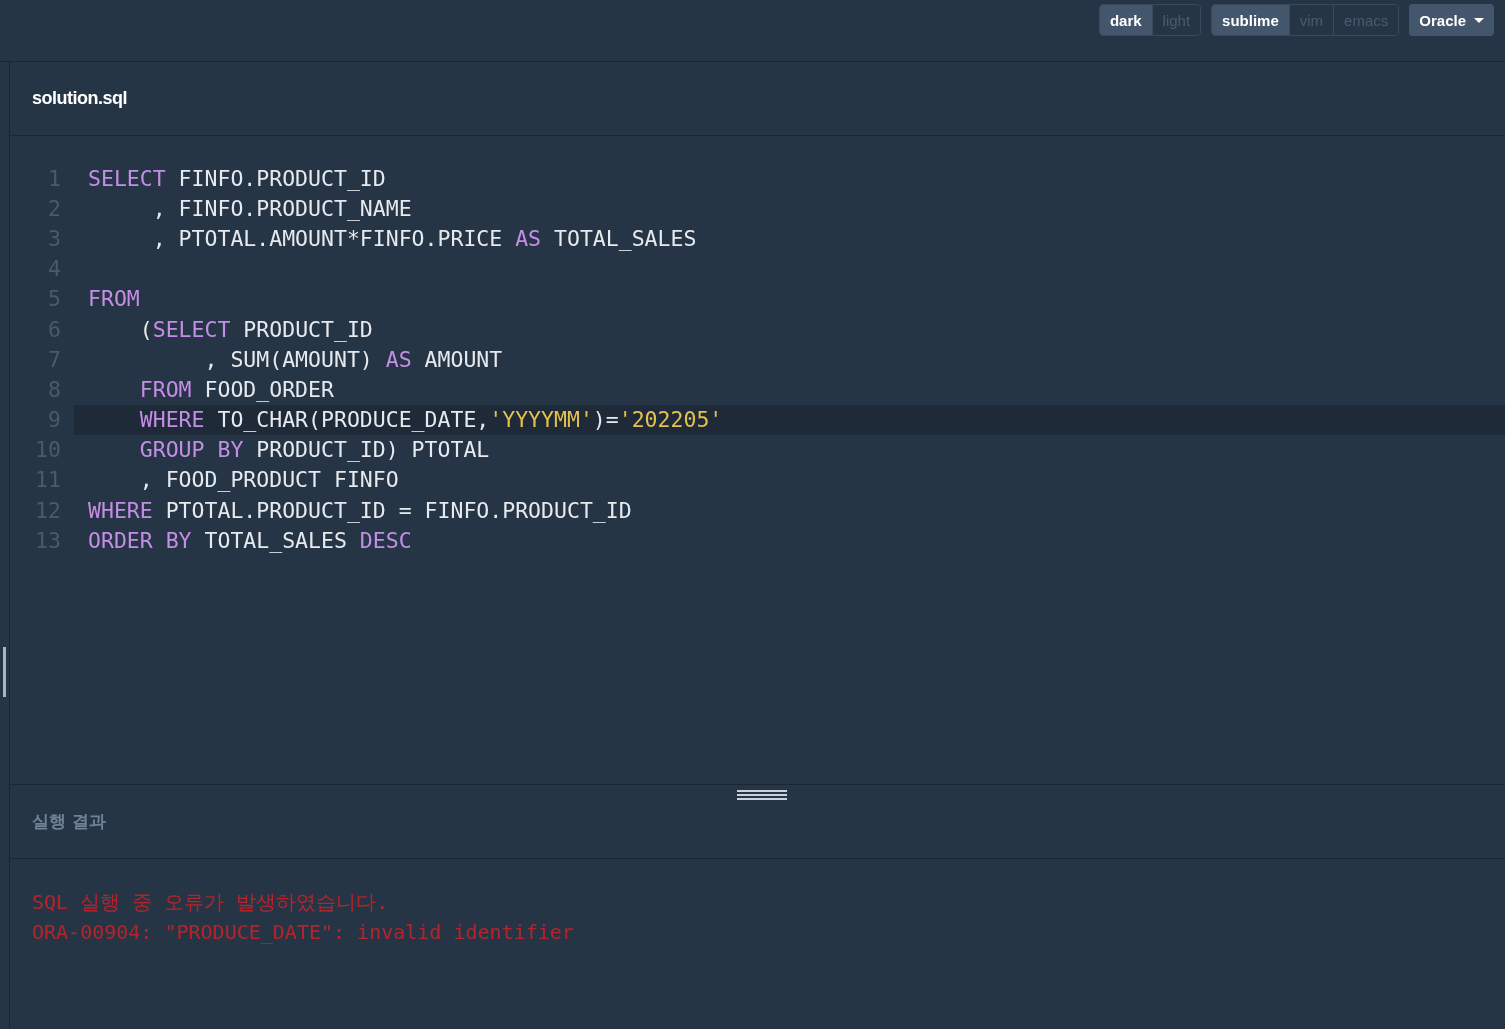  Describe the element at coordinates (424, 238) in the screenshot. I see `code-line: , PTOTAL.AMOUNT*FINFO.PRICE AS TOTAL_SALES` at that location.